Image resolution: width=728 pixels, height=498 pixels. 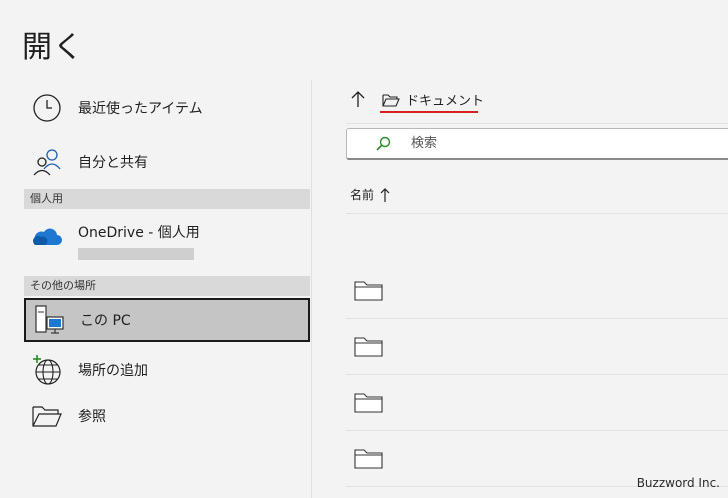 What do you see at coordinates (362, 195) in the screenshot?
I see `column-header-label: 名前` at bounding box center [362, 195].